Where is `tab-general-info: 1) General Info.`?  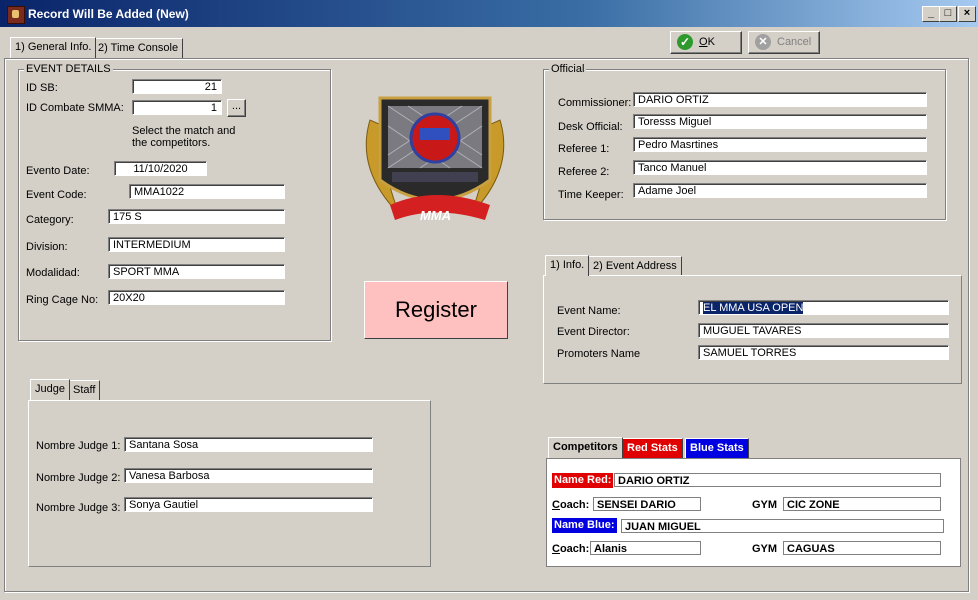
tab-general-info: 1) General Info. is located at coordinates (53, 47).